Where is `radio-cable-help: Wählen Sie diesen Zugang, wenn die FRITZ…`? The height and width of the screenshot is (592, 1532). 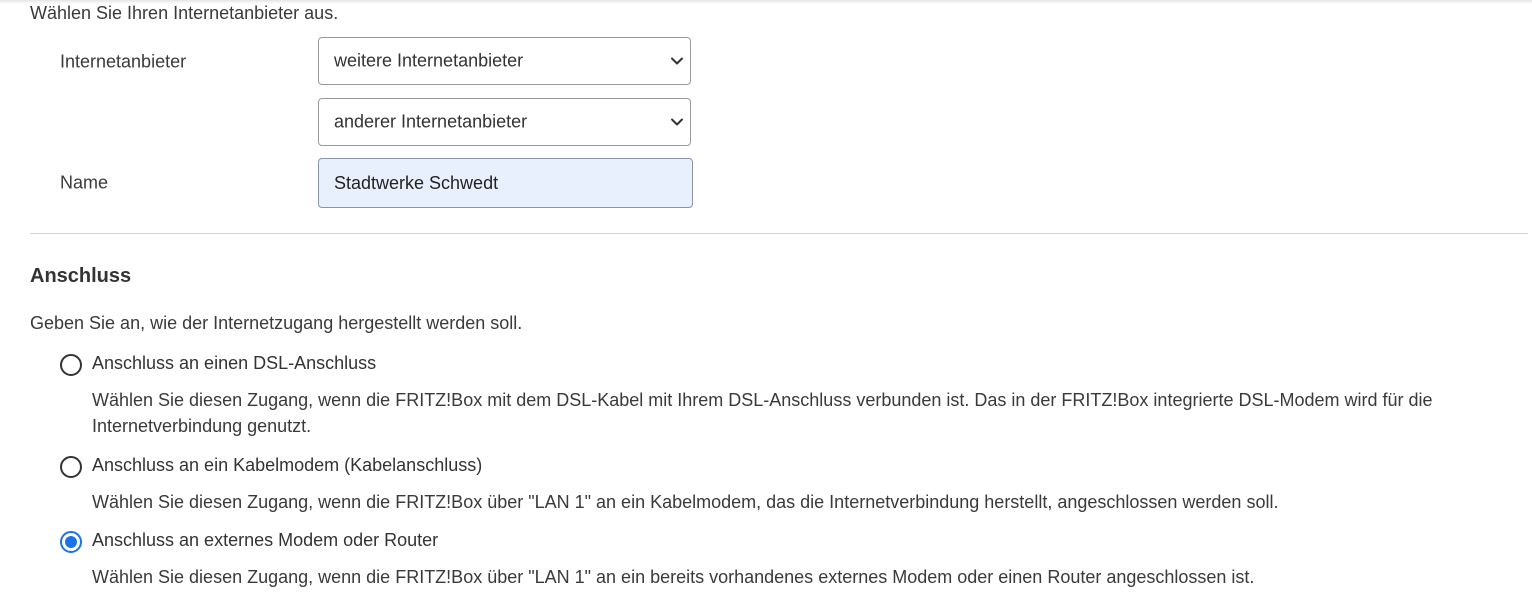
radio-cable-help: Wählen Sie diesen Zugang, wenn die FRITZ… is located at coordinates (685, 502).